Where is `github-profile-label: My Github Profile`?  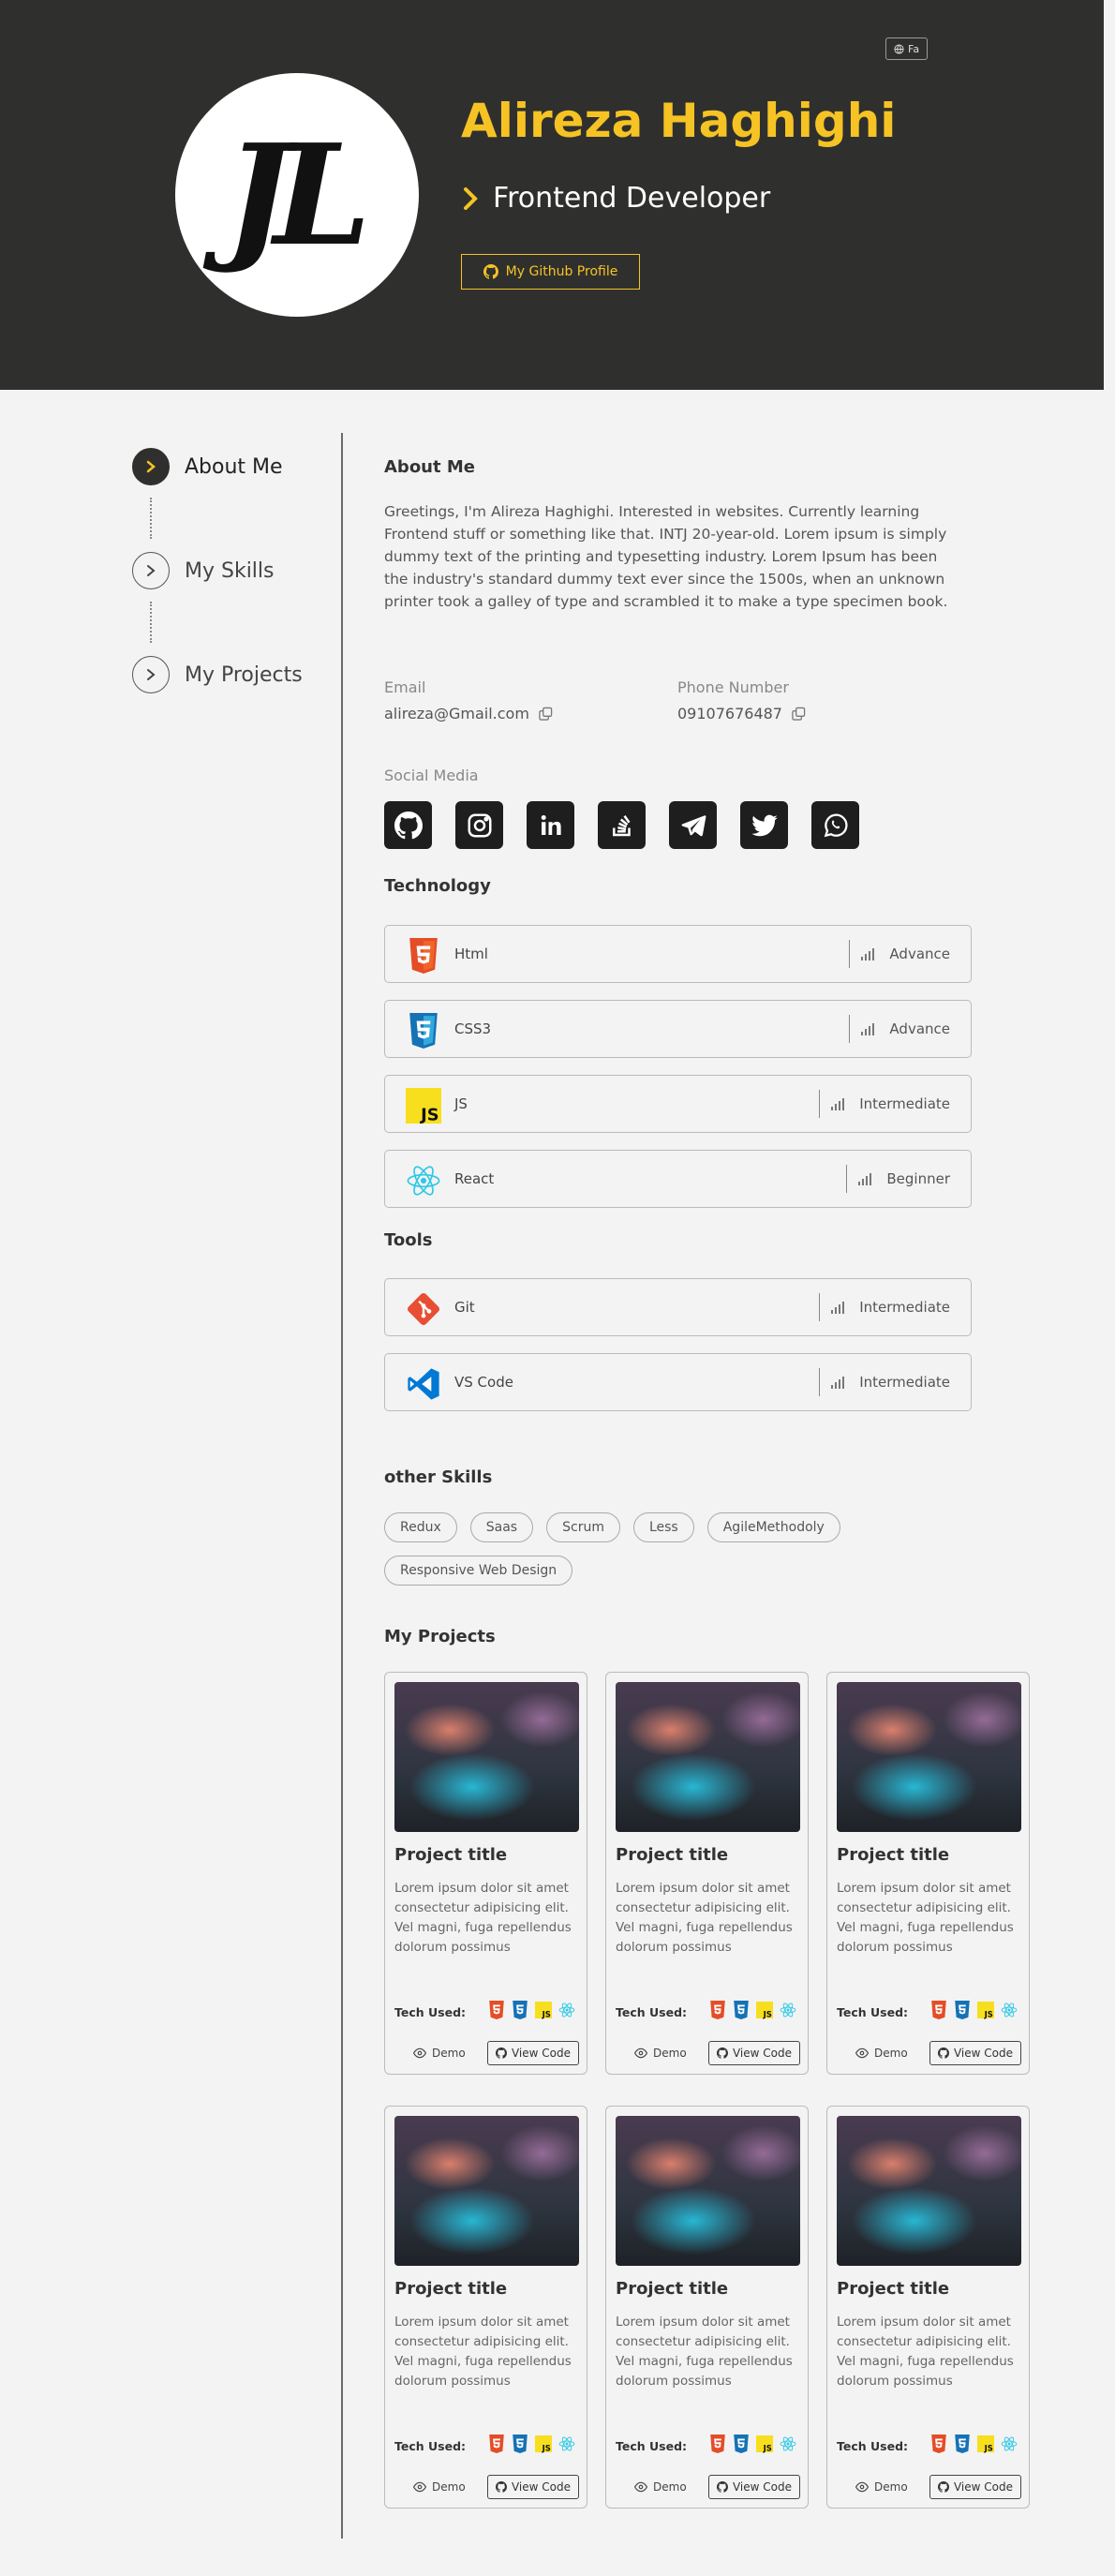 github-profile-label: My Github Profile is located at coordinates (561, 271).